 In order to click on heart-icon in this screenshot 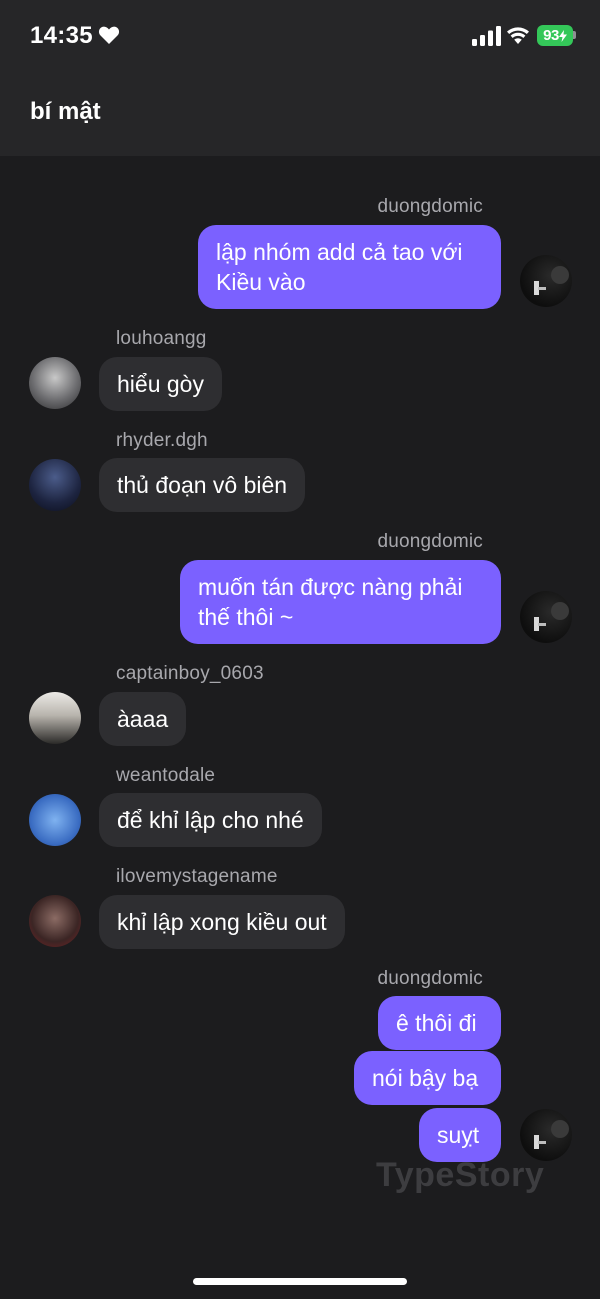, I will do `click(109, 35)`.